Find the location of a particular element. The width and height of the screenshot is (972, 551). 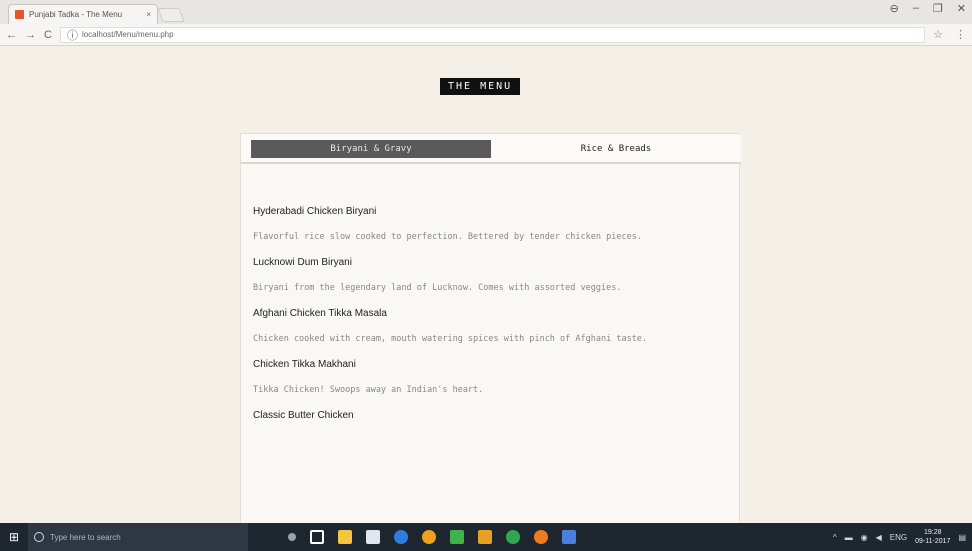

battery-icon: ▬ is located at coordinates (849, 537).